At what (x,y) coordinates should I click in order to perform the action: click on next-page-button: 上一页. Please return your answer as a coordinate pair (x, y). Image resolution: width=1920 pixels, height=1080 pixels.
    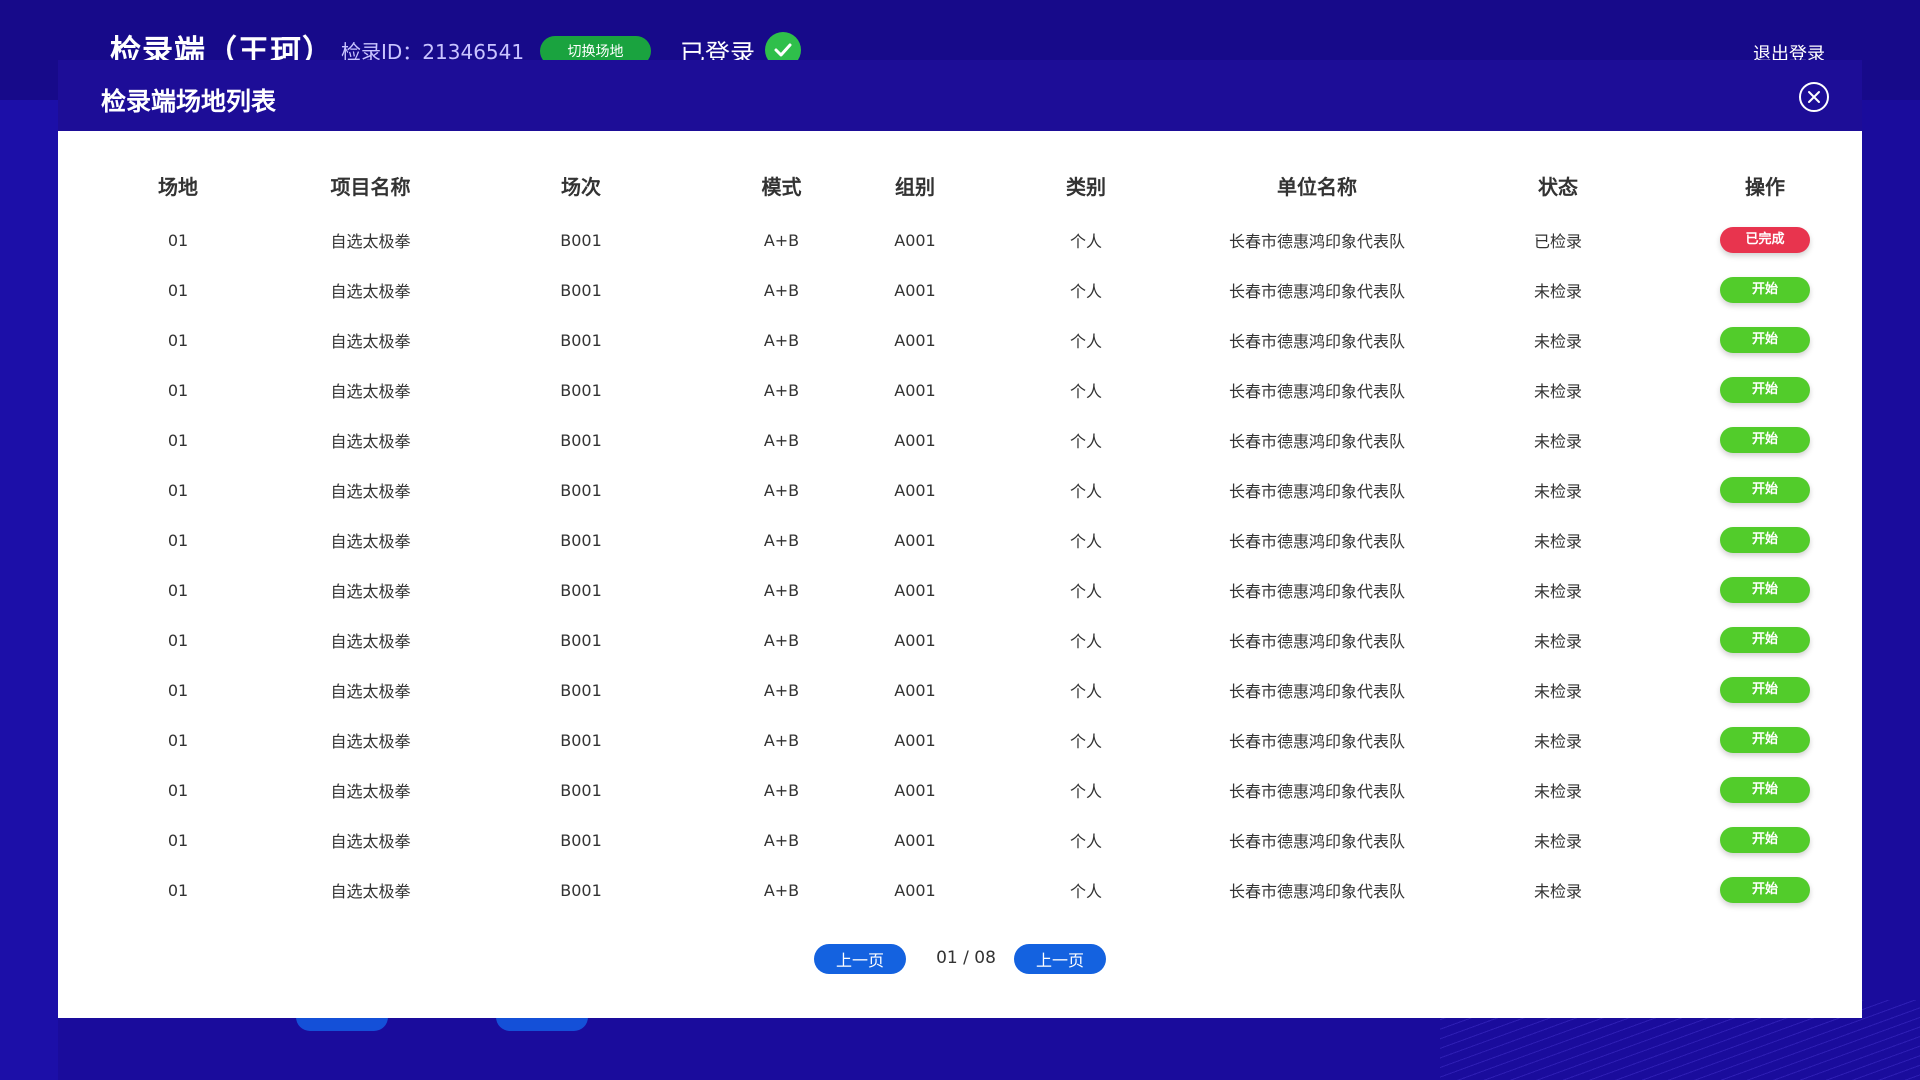
    Looking at the image, I should click on (1060, 959).